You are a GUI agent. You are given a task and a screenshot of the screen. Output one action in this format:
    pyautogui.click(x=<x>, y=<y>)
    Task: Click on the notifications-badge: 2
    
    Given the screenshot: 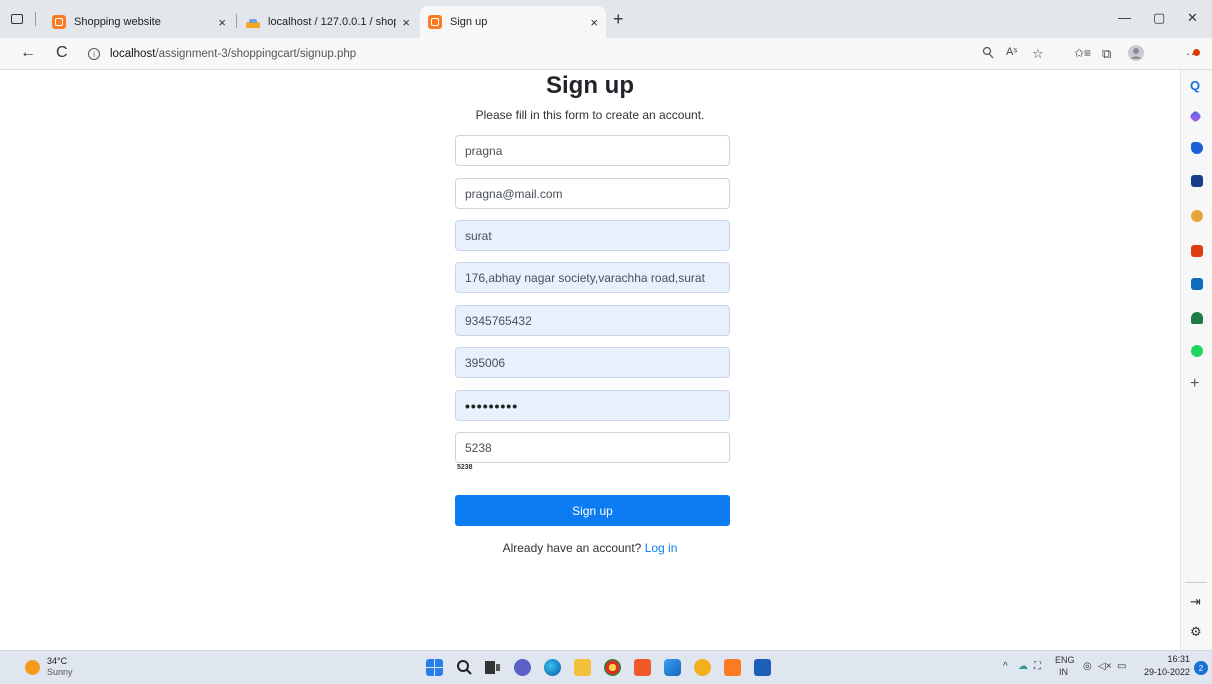 What is the action you would take?
    pyautogui.click(x=1201, y=668)
    